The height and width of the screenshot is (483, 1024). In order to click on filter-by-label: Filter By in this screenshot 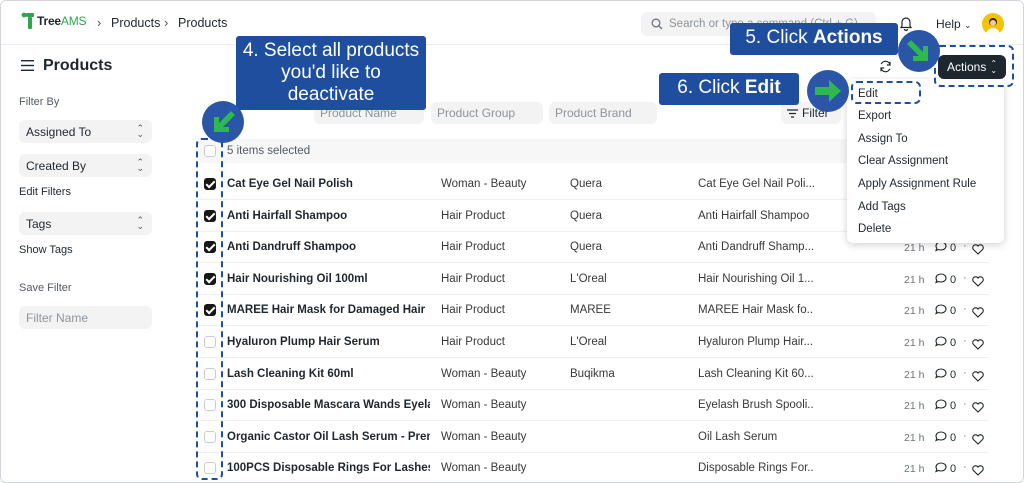, I will do `click(39, 102)`.